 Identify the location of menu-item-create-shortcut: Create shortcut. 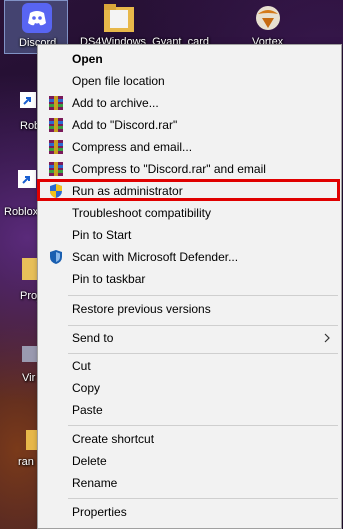
(189, 439).